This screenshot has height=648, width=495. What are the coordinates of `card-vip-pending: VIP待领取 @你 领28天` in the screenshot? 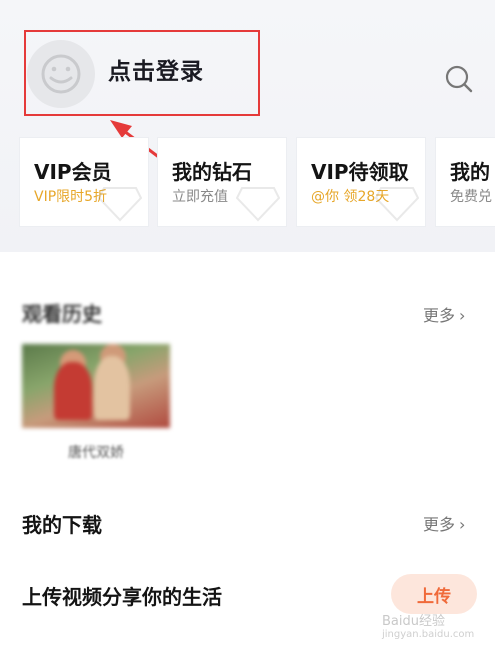 It's located at (361, 182).